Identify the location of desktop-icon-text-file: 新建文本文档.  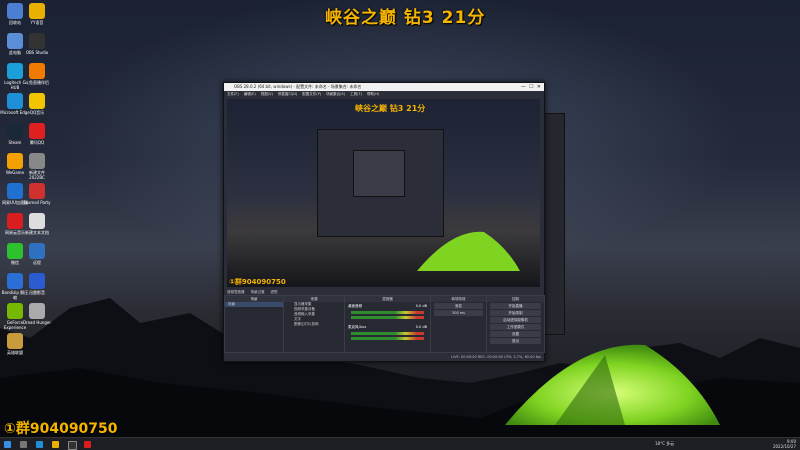
(37, 224).